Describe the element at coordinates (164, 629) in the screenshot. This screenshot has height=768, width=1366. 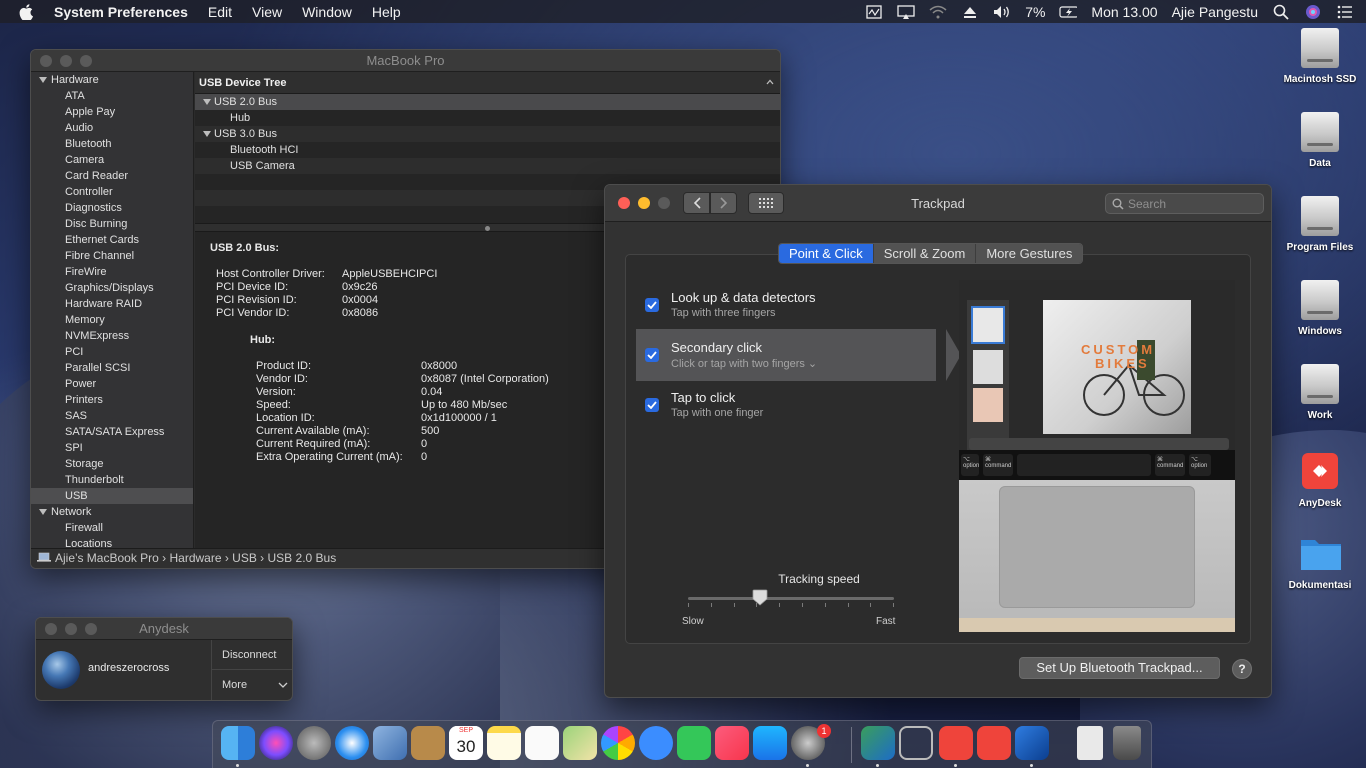
I see `title-bar: Anydesk` at that location.